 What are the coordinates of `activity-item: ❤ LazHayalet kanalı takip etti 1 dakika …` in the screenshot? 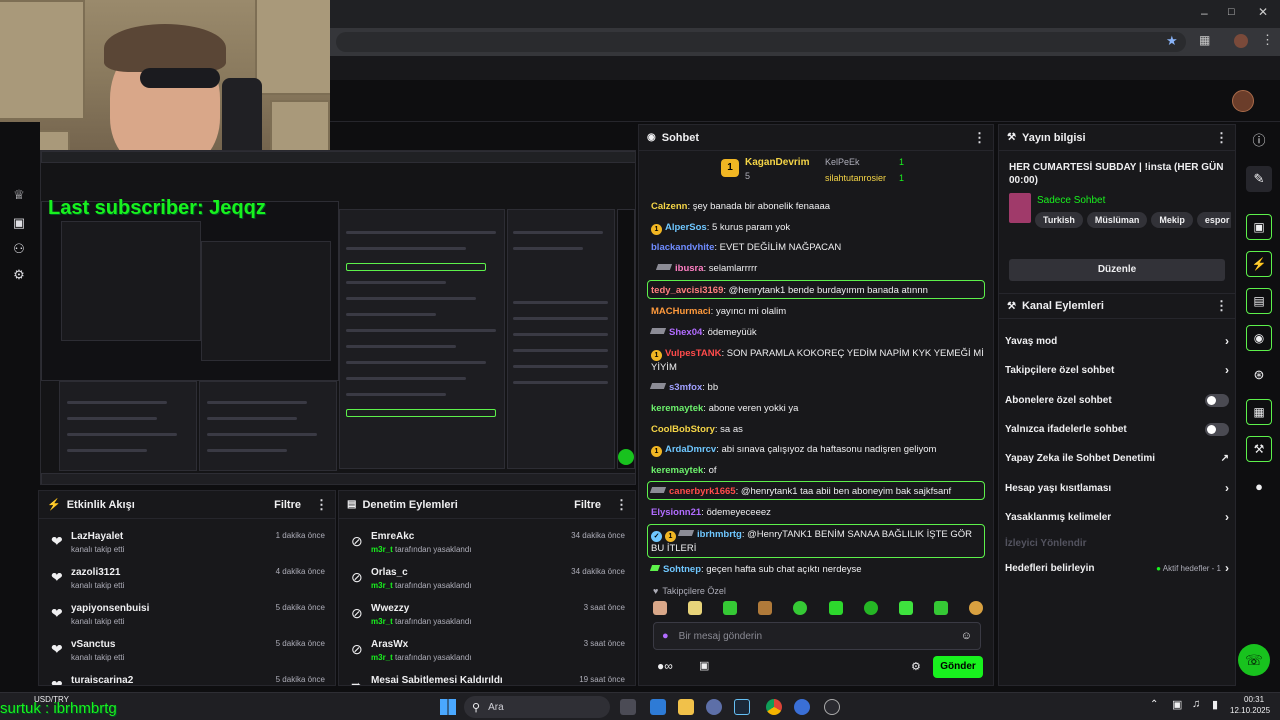 It's located at (187, 547).